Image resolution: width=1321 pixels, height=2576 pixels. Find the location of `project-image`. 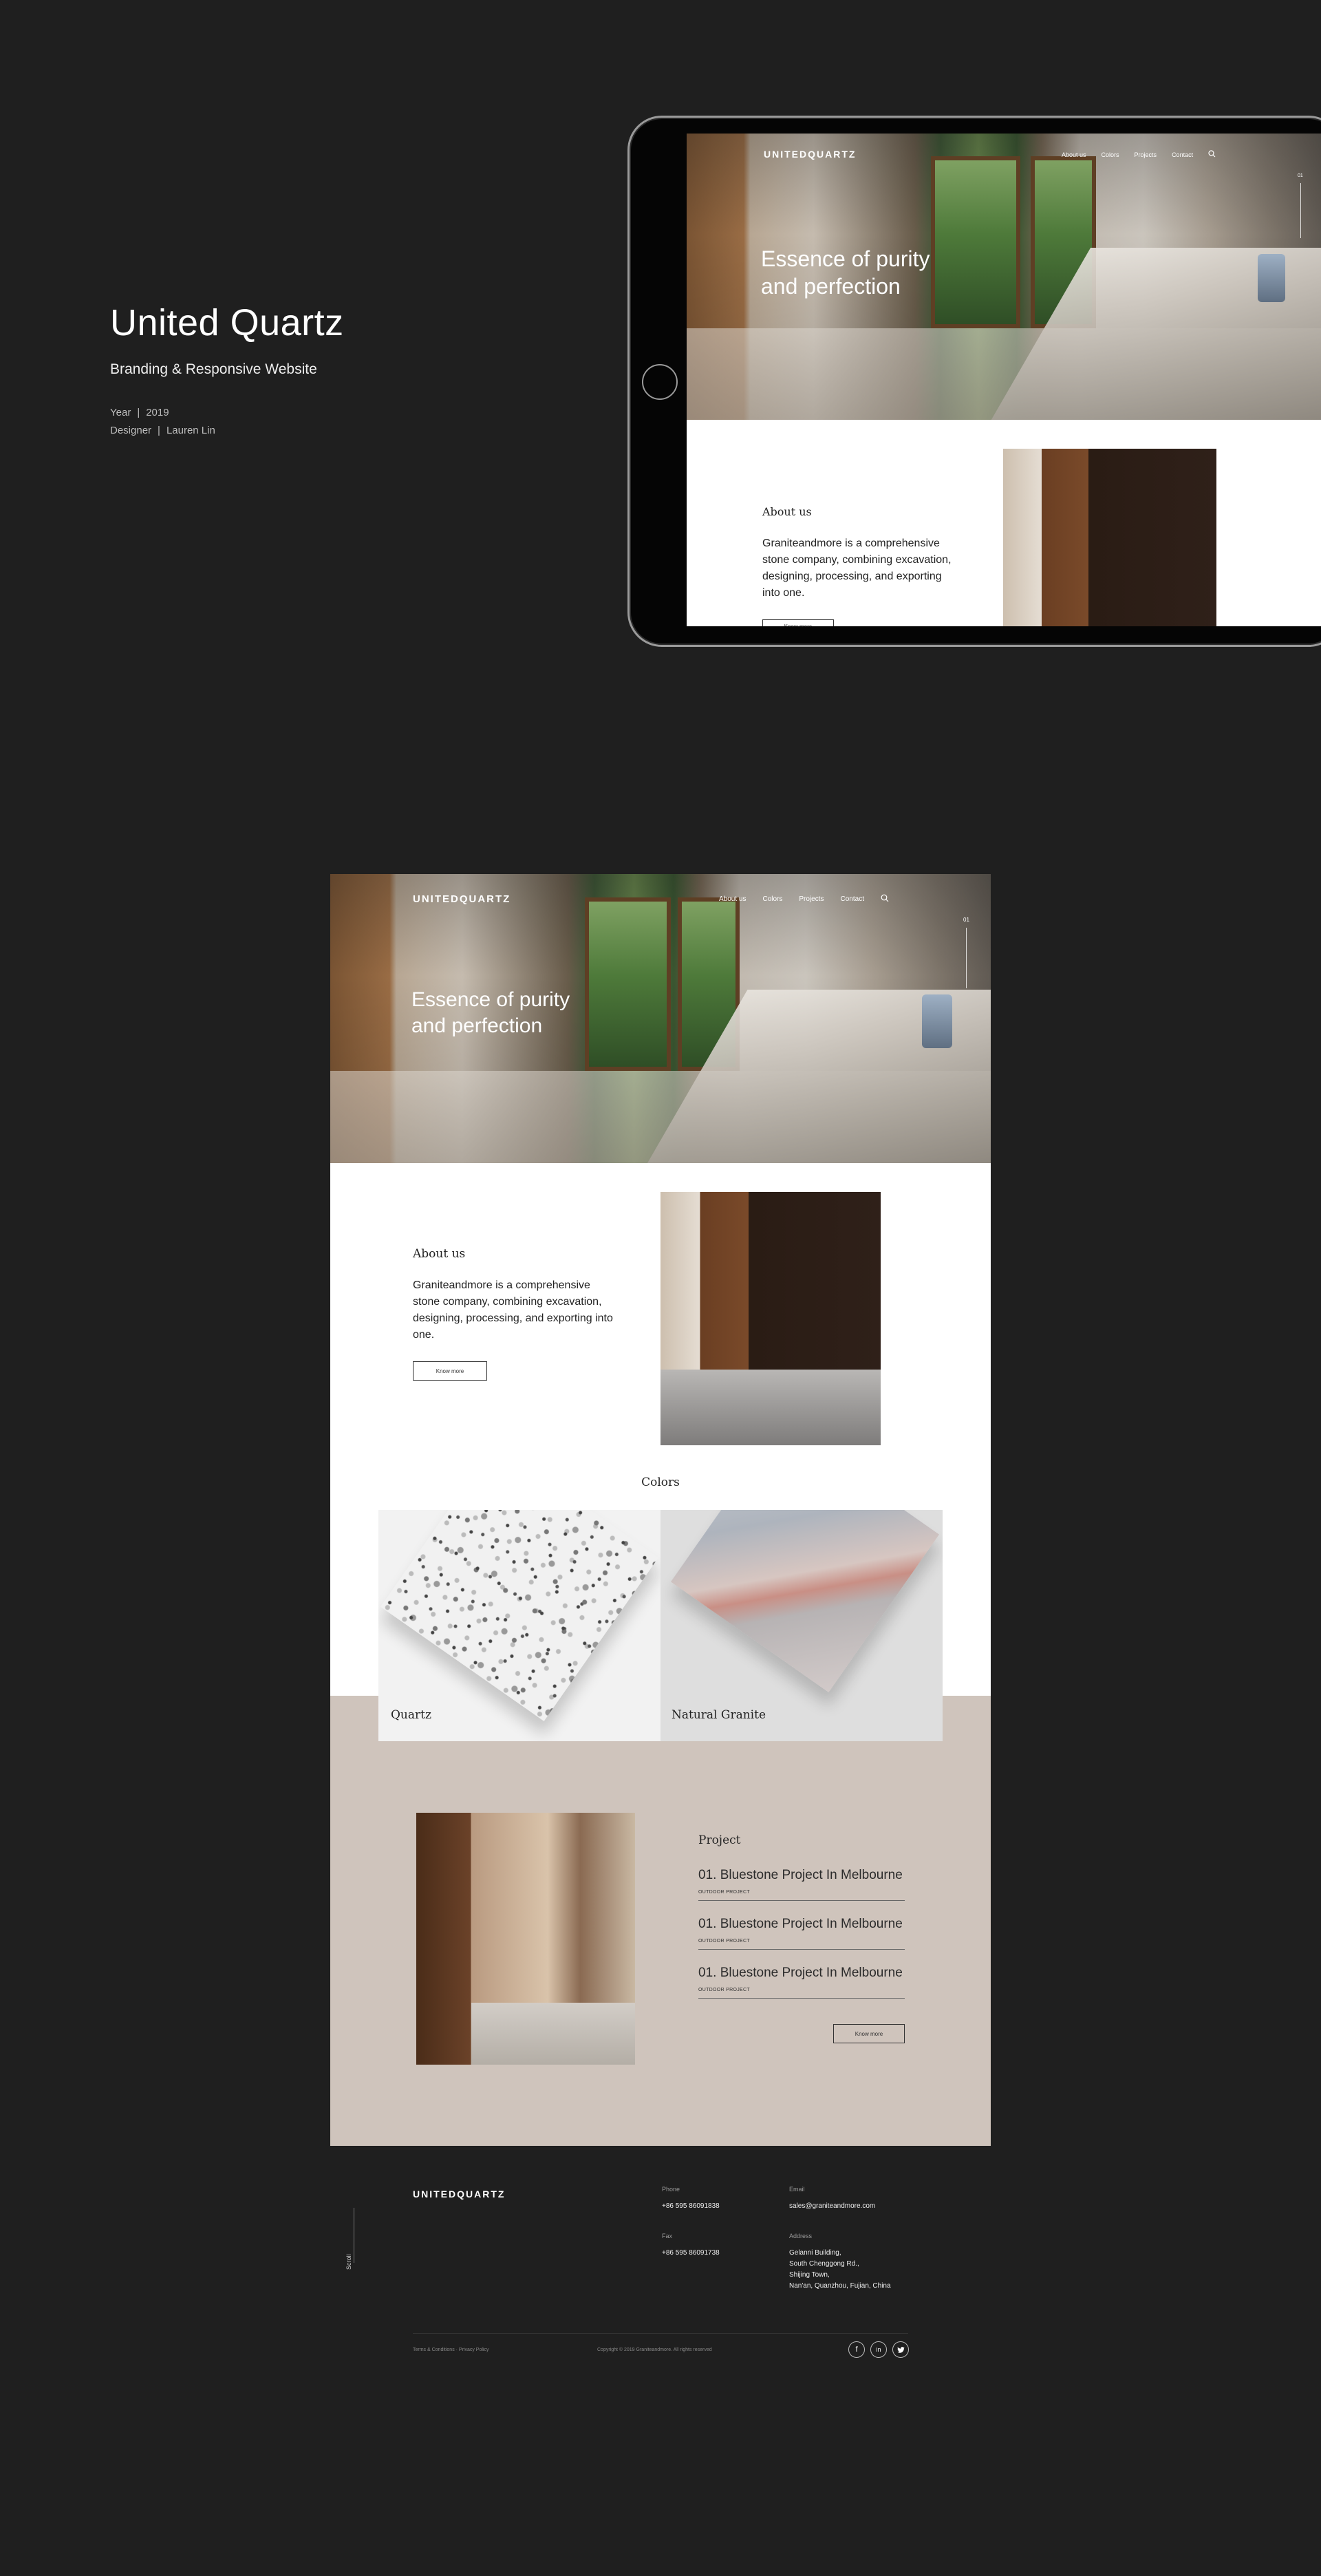

project-image is located at coordinates (525, 1939).